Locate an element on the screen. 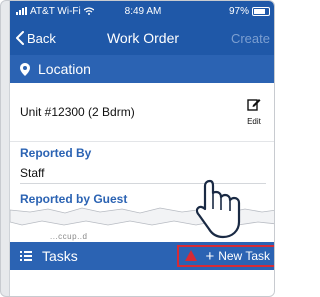 This screenshot has width=320, height=297. new-task-label: New Task is located at coordinates (244, 256).